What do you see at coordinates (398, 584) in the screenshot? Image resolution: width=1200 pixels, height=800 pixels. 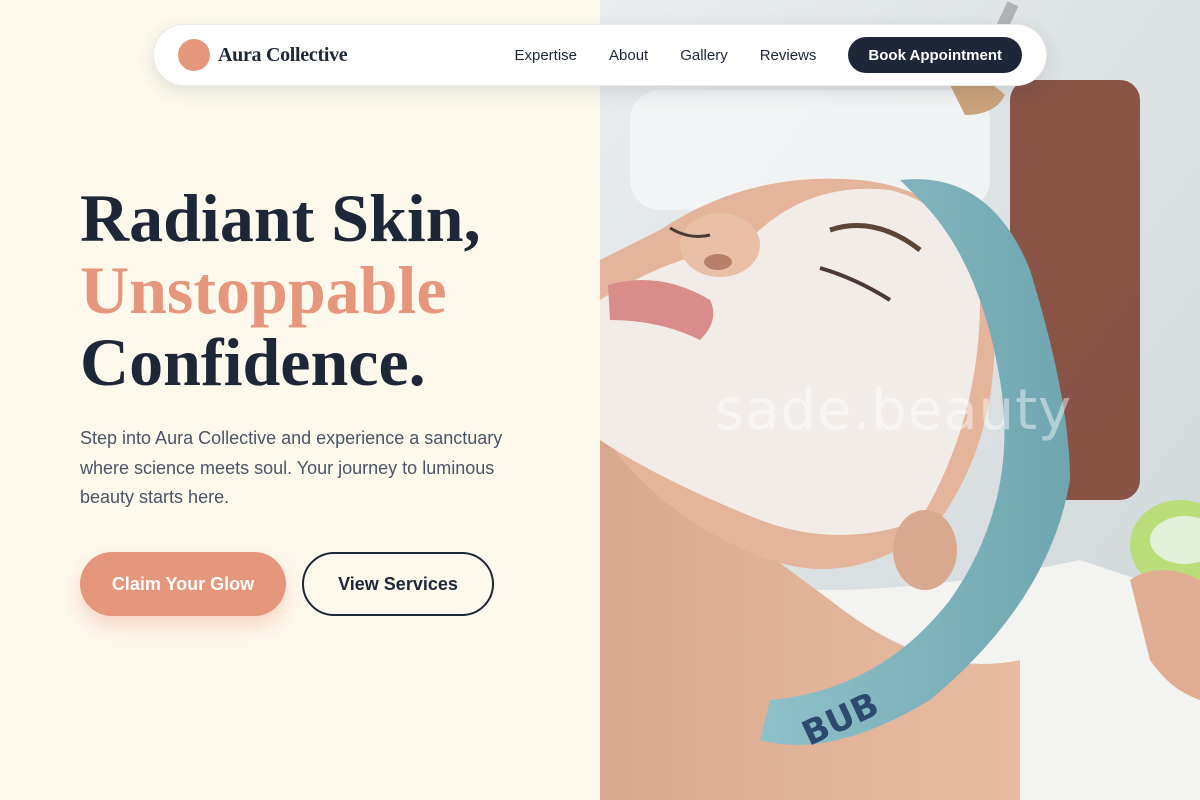 I see `view-services-button: View Services` at bounding box center [398, 584].